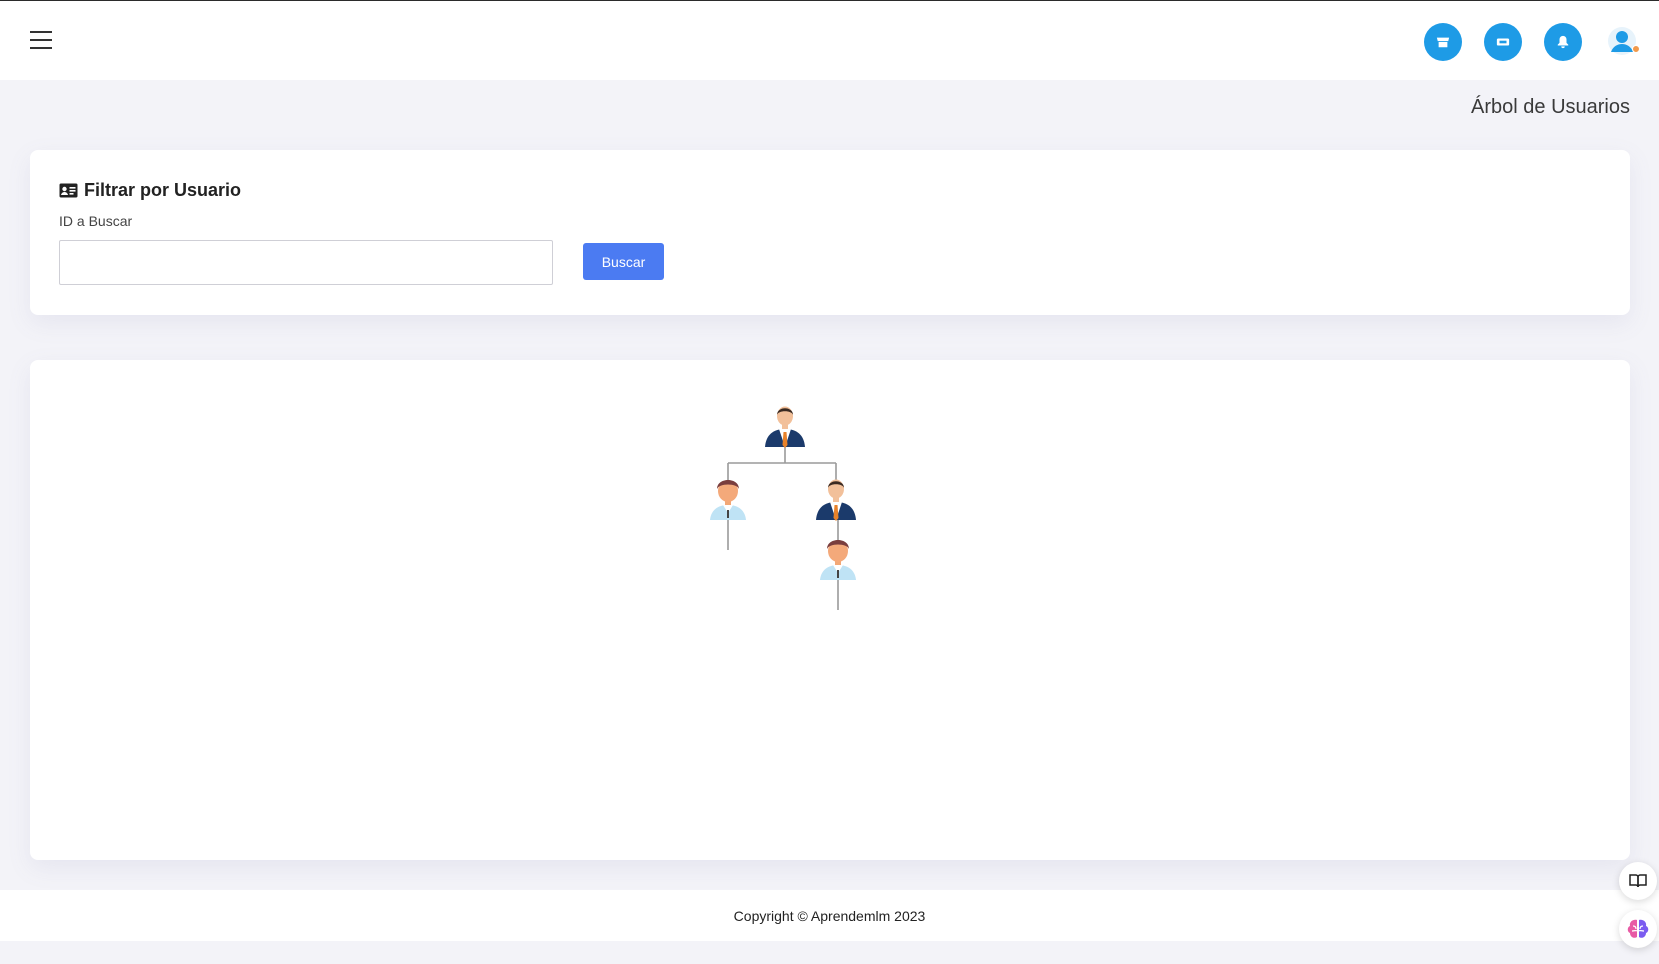 This screenshot has height=964, width=1659. I want to click on tree-node-root, so click(785, 427).